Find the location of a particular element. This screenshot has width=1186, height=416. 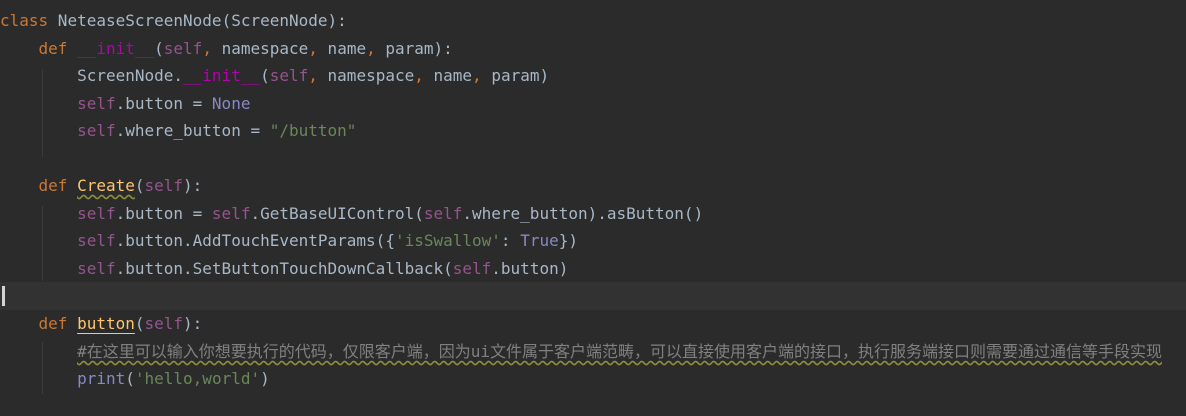

string-literal: 'isSwallow' is located at coordinates (447, 240).